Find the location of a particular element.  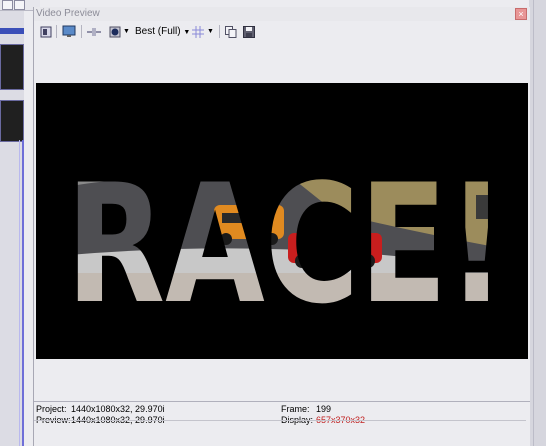

split-screen-icon is located at coordinates (94, 31).